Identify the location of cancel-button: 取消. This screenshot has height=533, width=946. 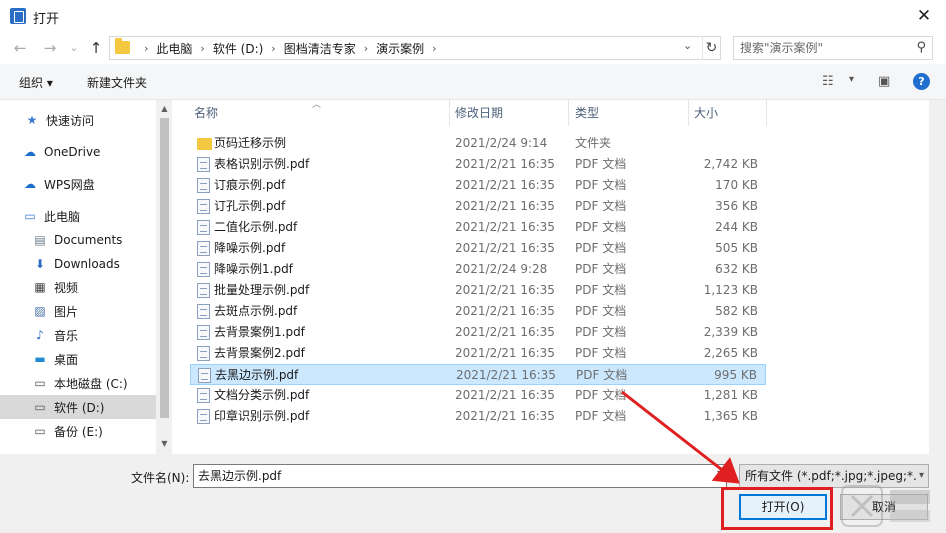
(884, 507).